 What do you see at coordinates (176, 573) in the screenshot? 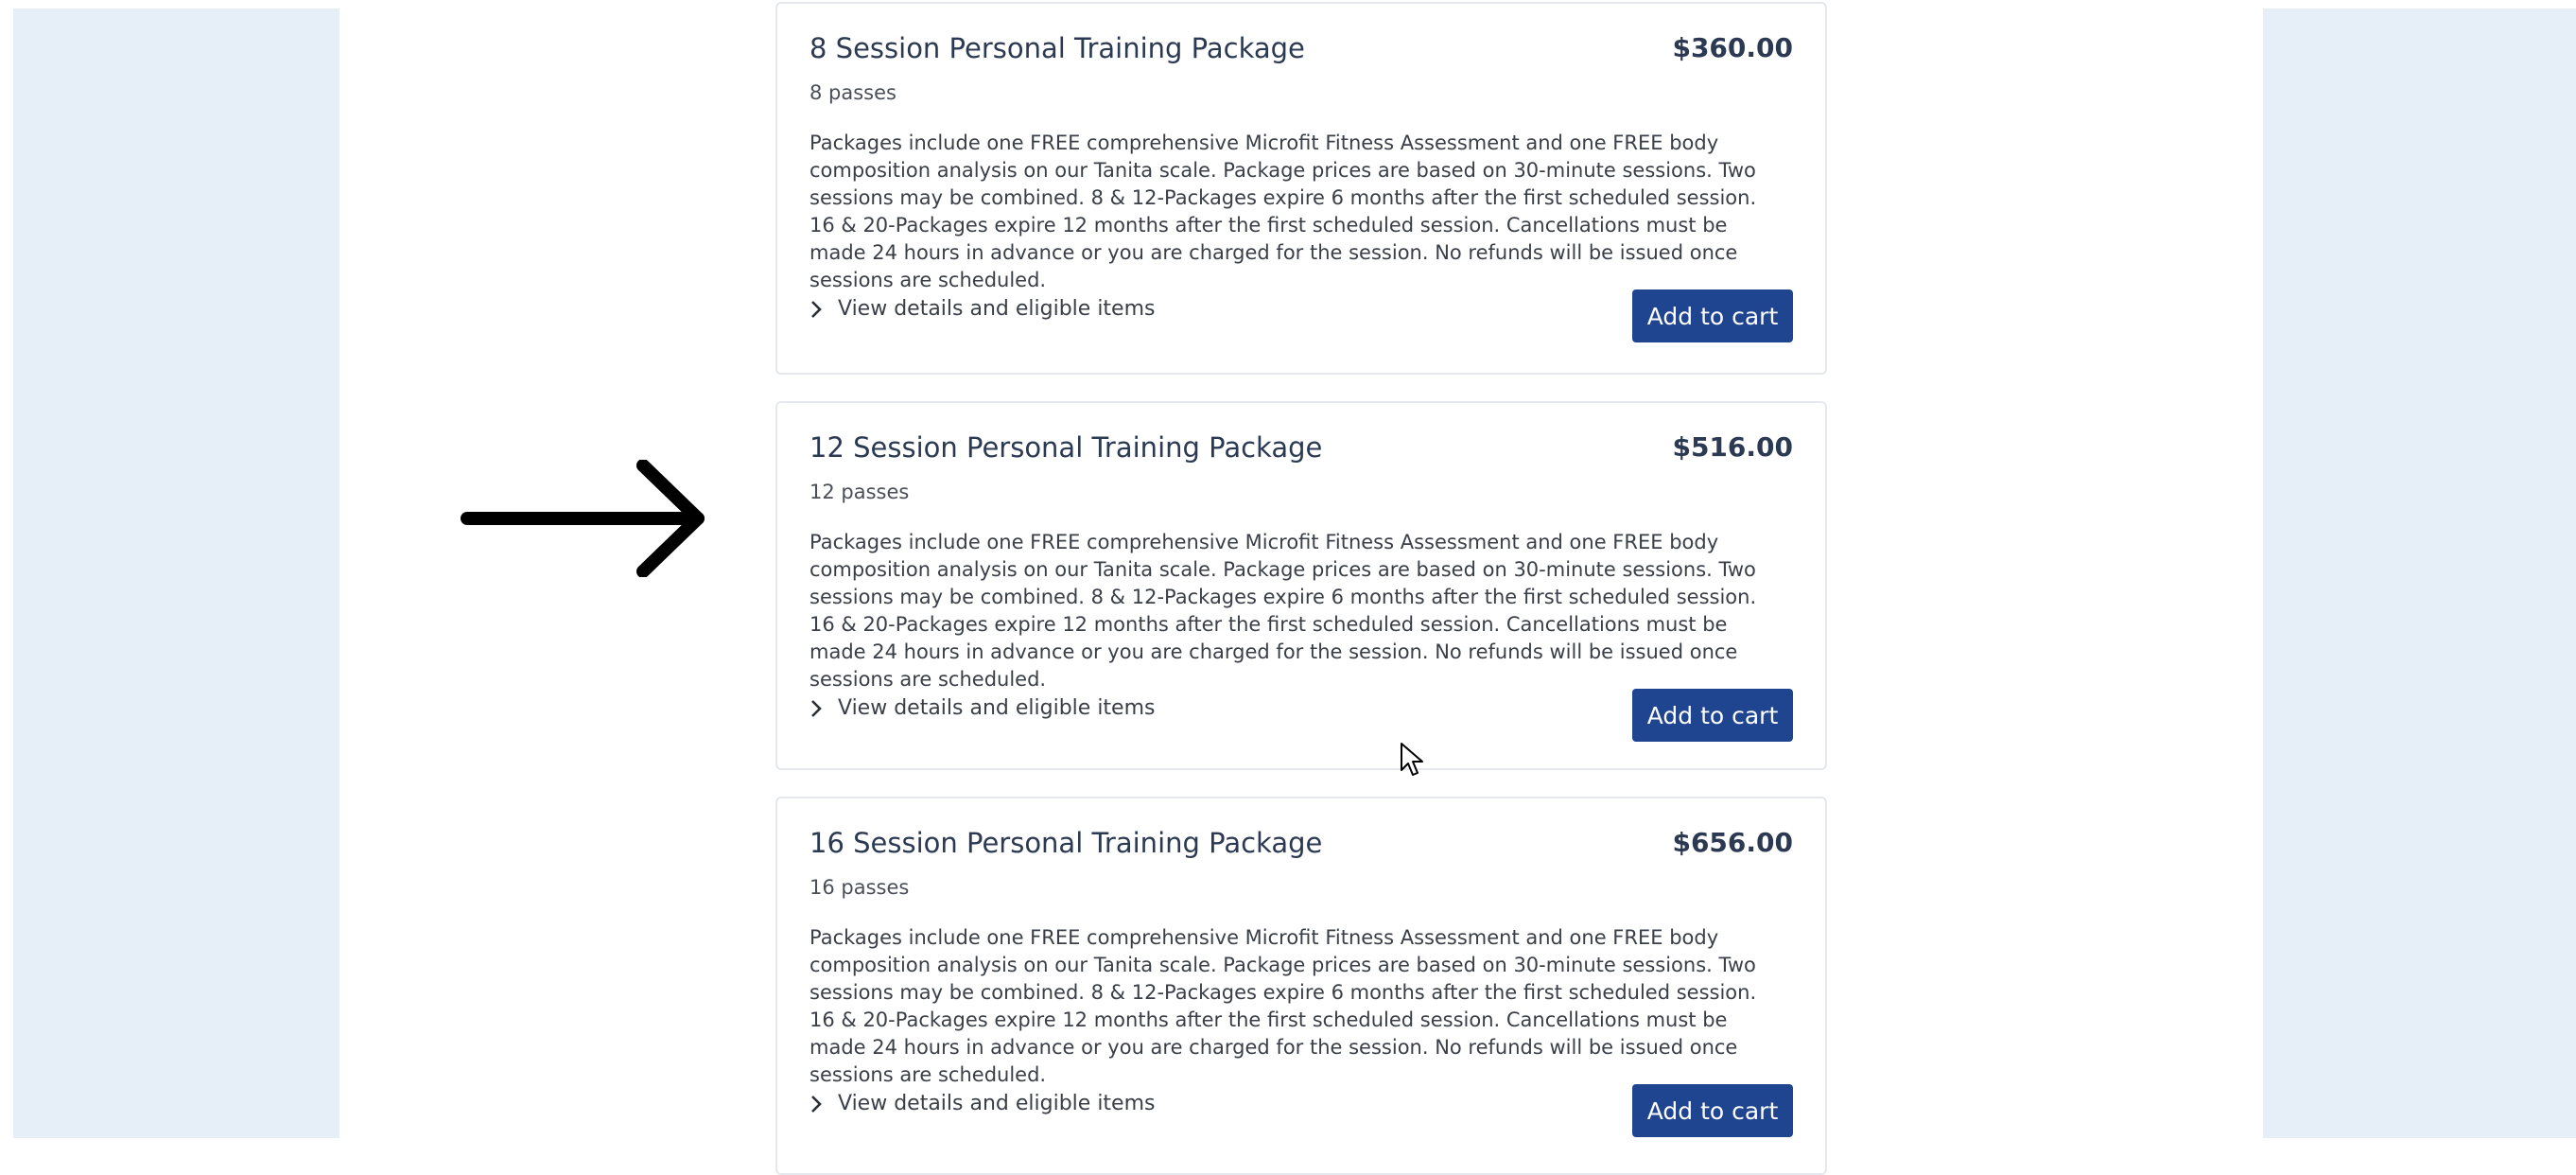
I see `left-side-panel` at bounding box center [176, 573].